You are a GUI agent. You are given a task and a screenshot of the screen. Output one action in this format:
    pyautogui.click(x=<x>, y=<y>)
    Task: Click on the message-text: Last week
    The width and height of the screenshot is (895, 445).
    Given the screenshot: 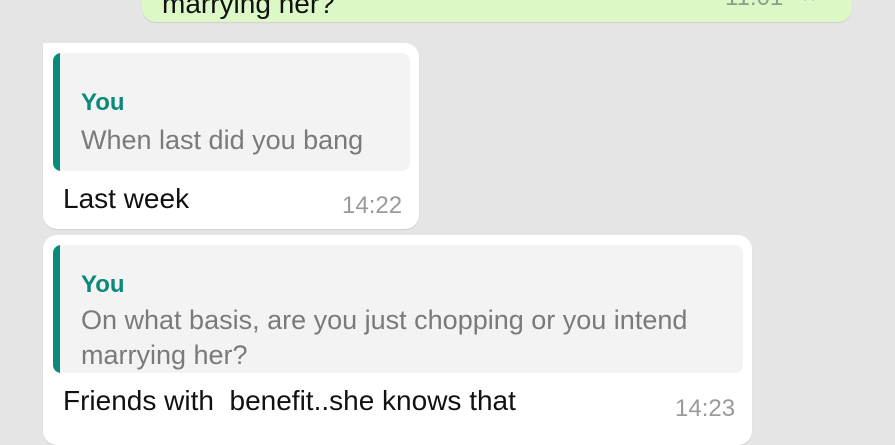 What is the action you would take?
    pyautogui.click(x=126, y=198)
    